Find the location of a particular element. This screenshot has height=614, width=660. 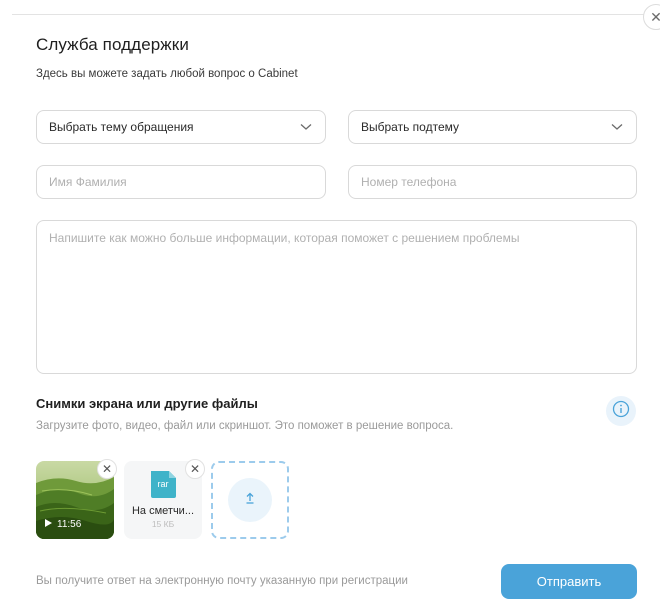

submit-button: Отправить is located at coordinates (569, 581).